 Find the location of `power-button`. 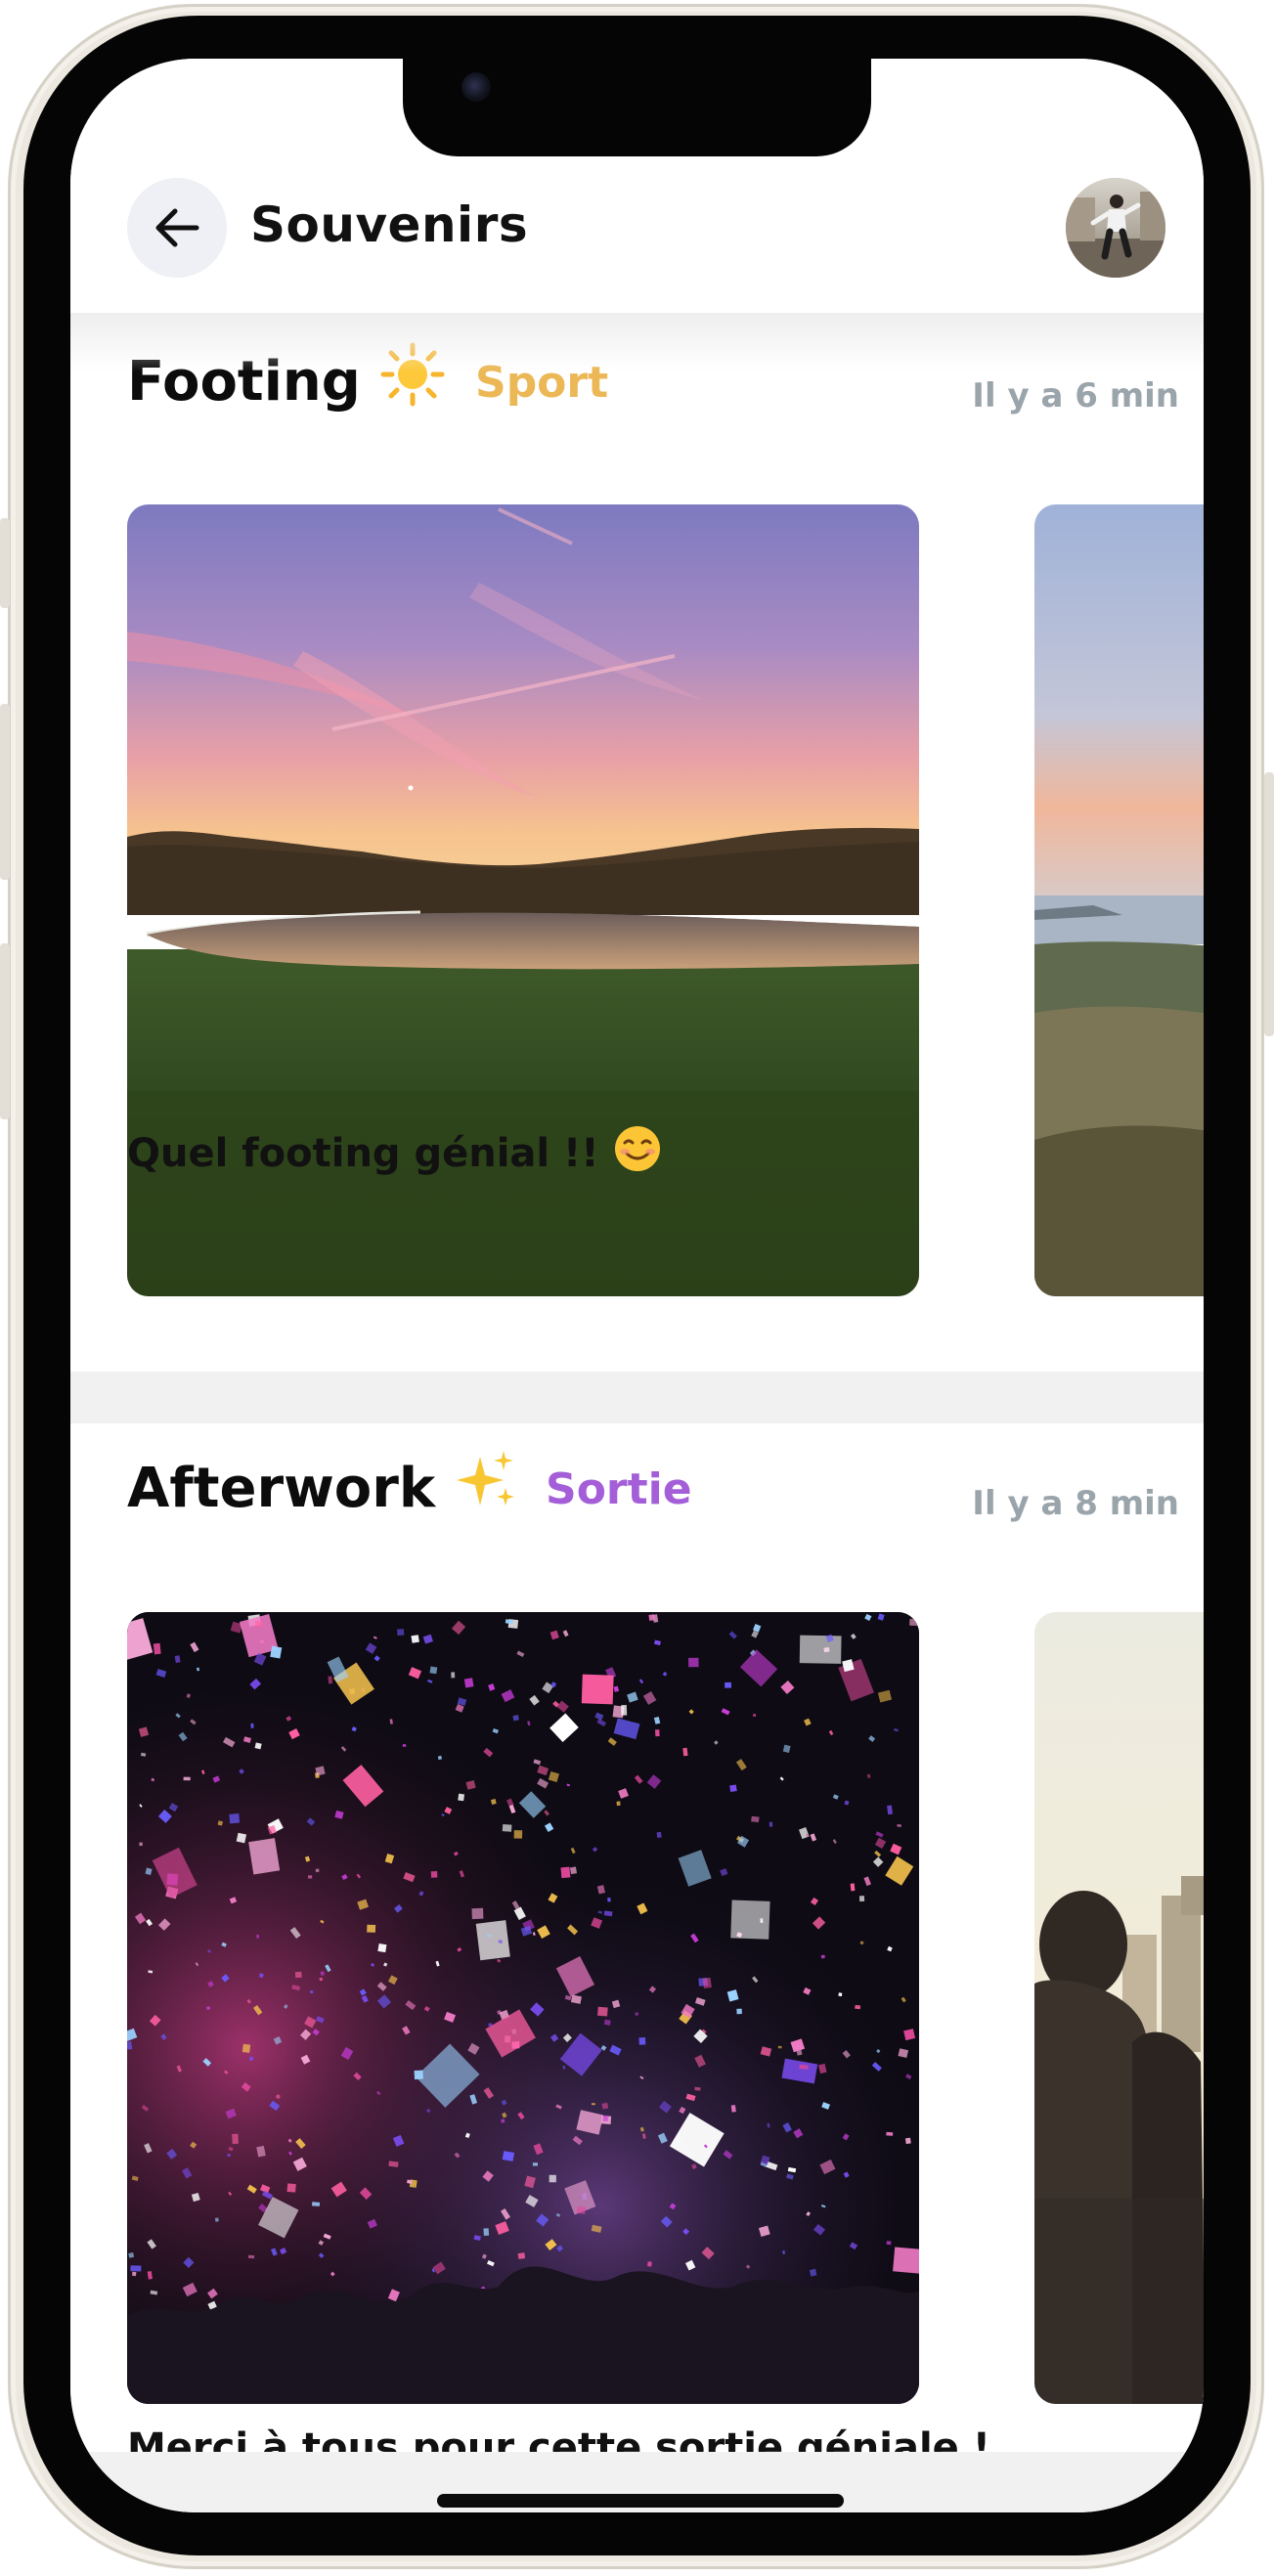

power-button is located at coordinates (1269, 904).